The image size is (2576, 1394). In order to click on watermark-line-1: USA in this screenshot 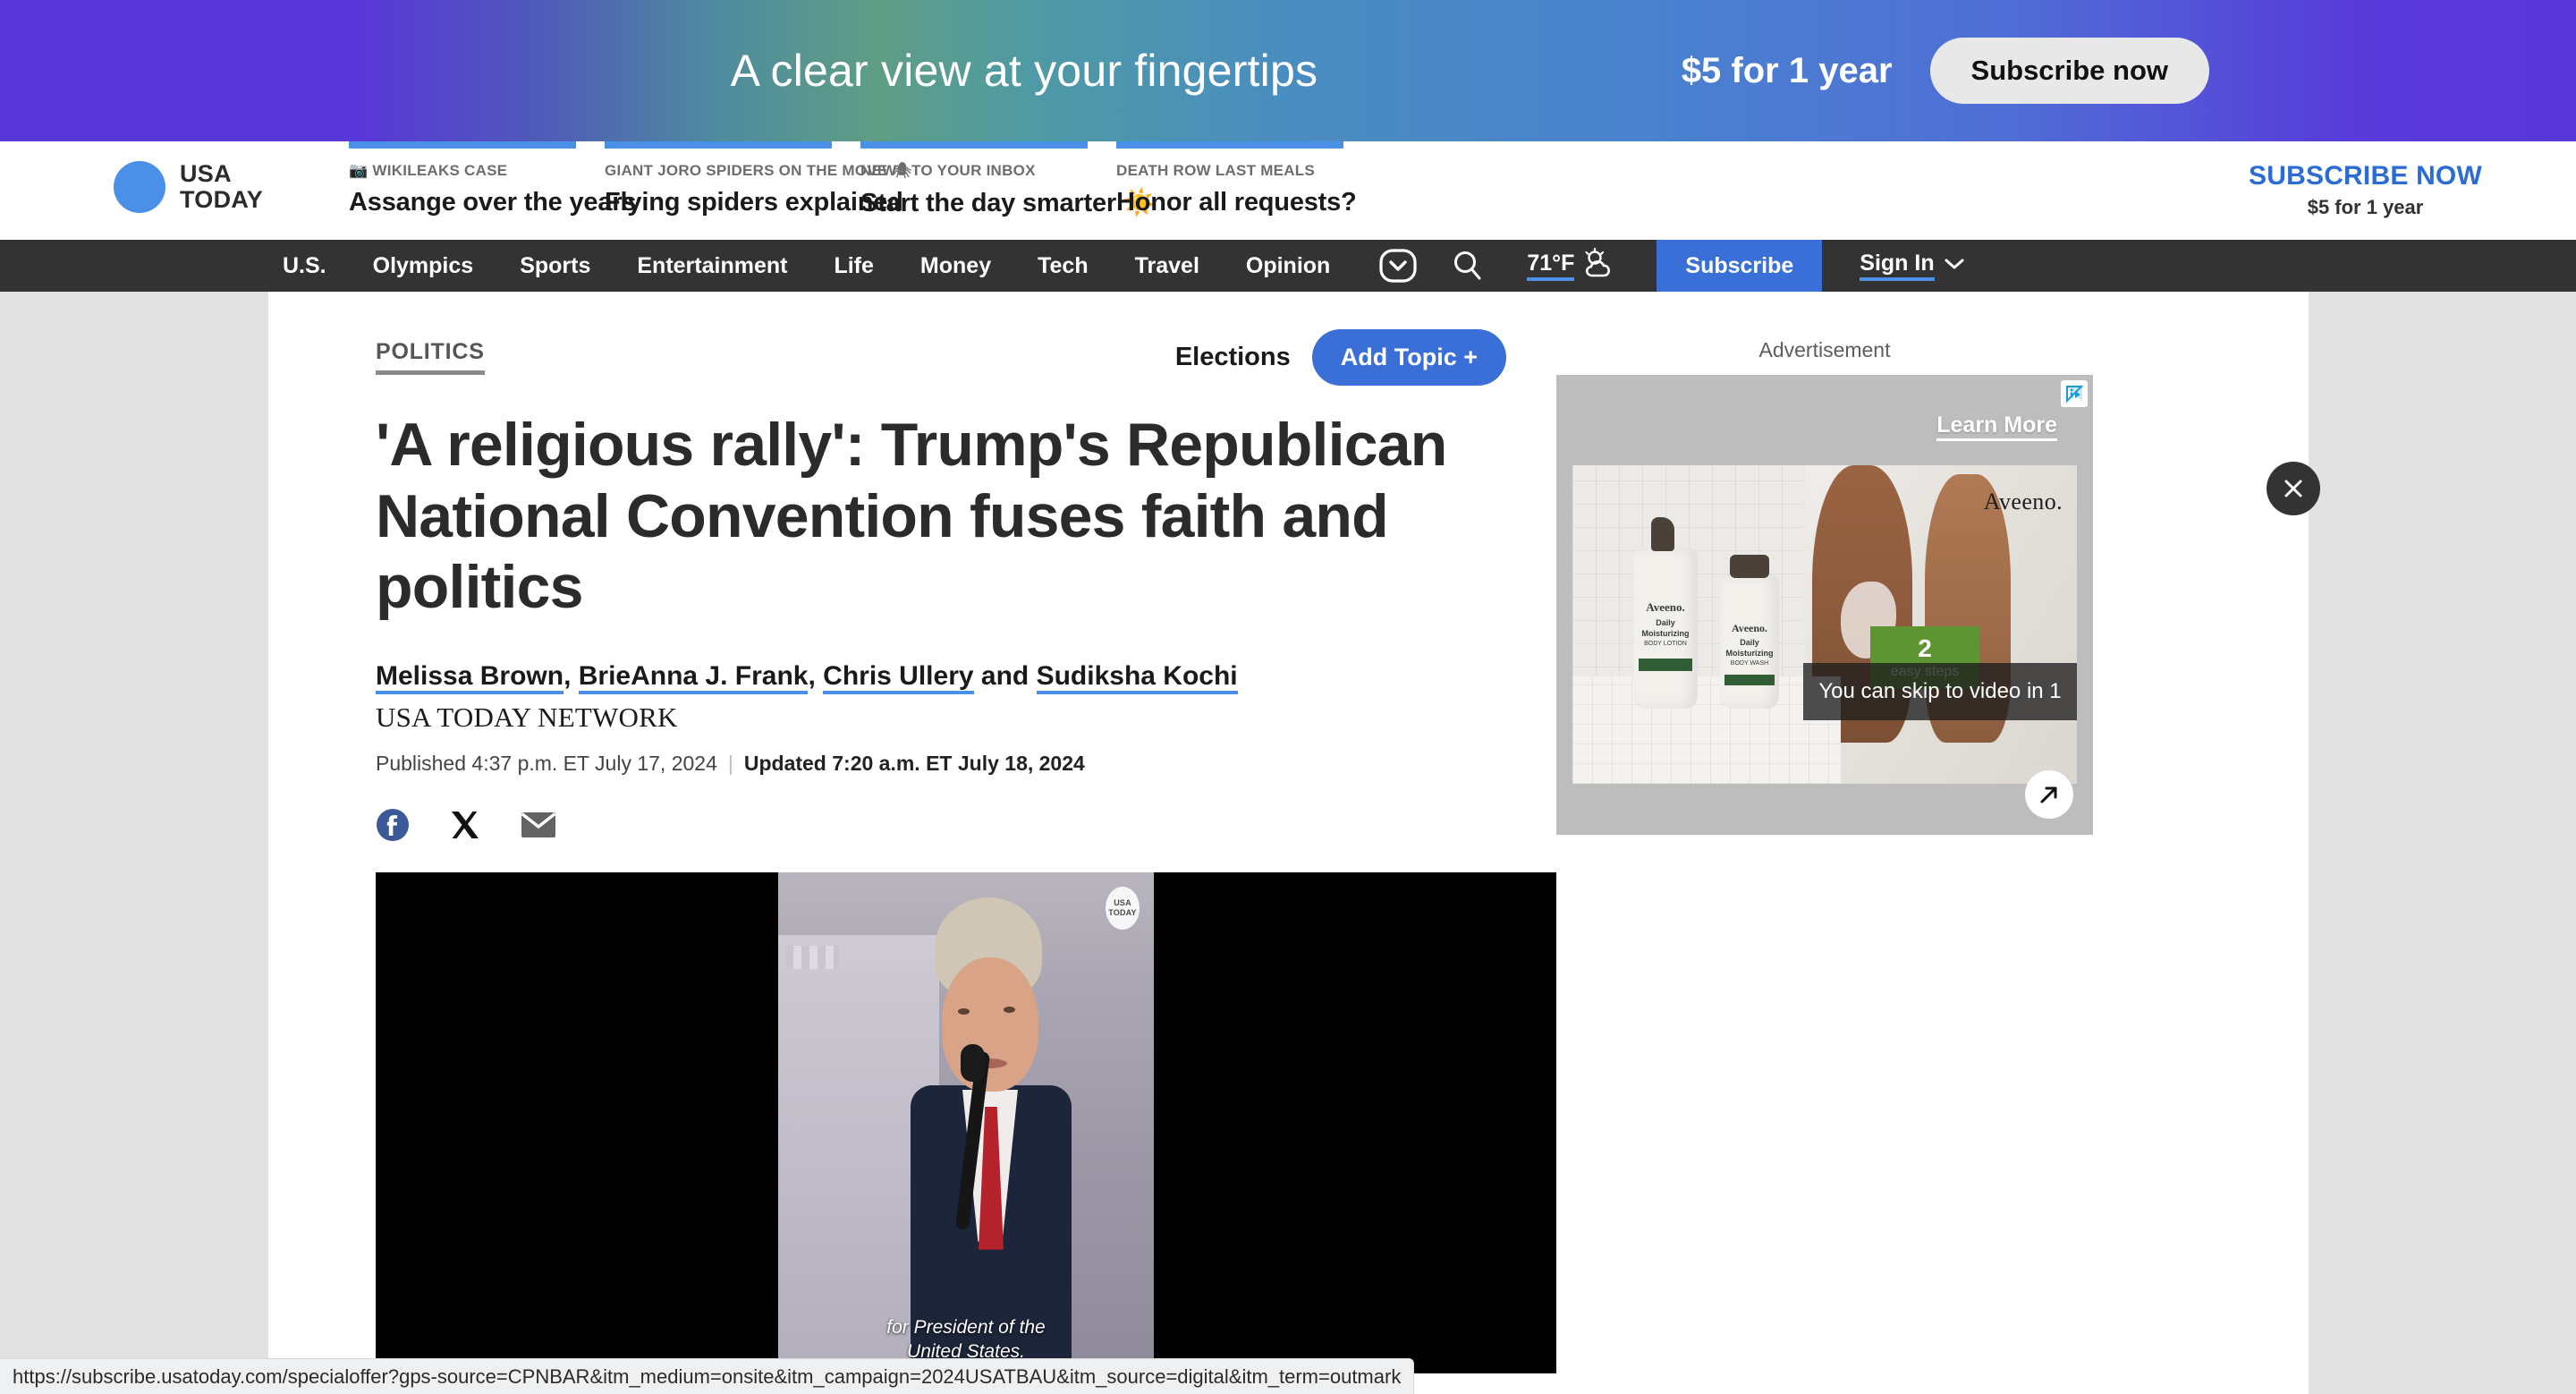, I will do `click(1122, 903)`.